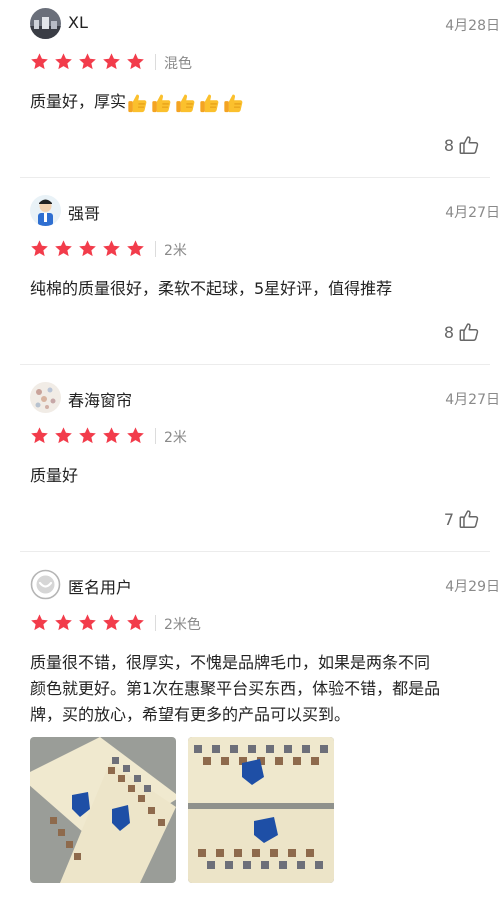  What do you see at coordinates (265, 213) in the screenshot?
I see `review-header: 强哥 4月27日` at bounding box center [265, 213].